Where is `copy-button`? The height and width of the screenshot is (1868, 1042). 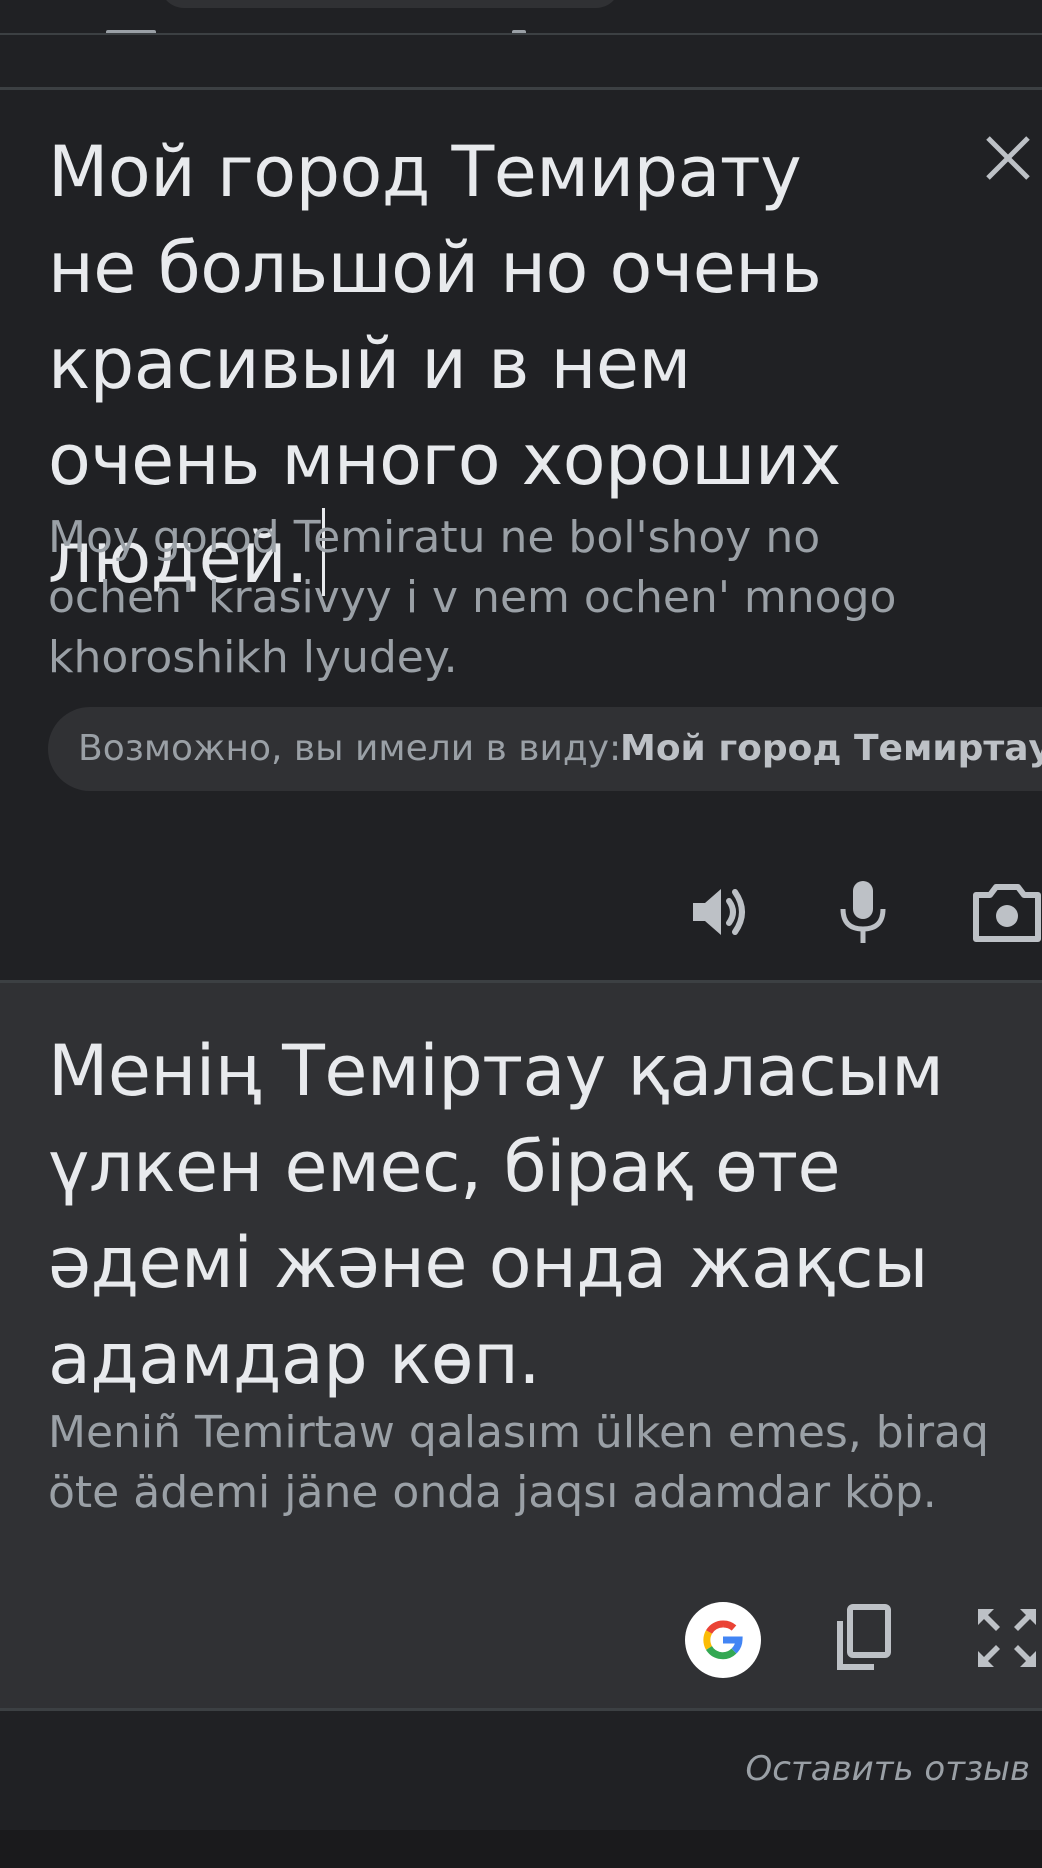
copy-button is located at coordinates (865, 1638).